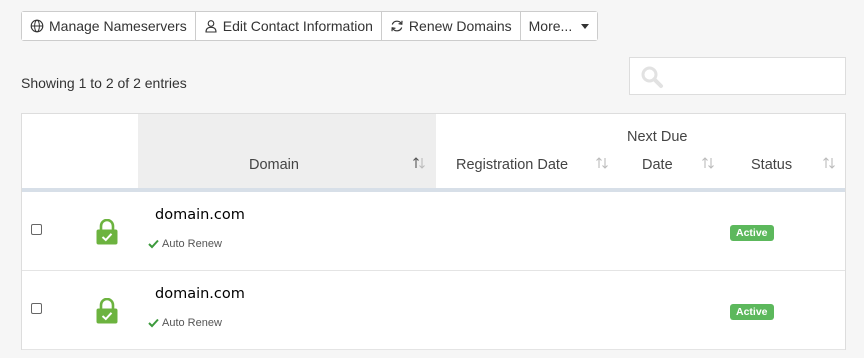  I want to click on status-column-header: Status, so click(783, 151).